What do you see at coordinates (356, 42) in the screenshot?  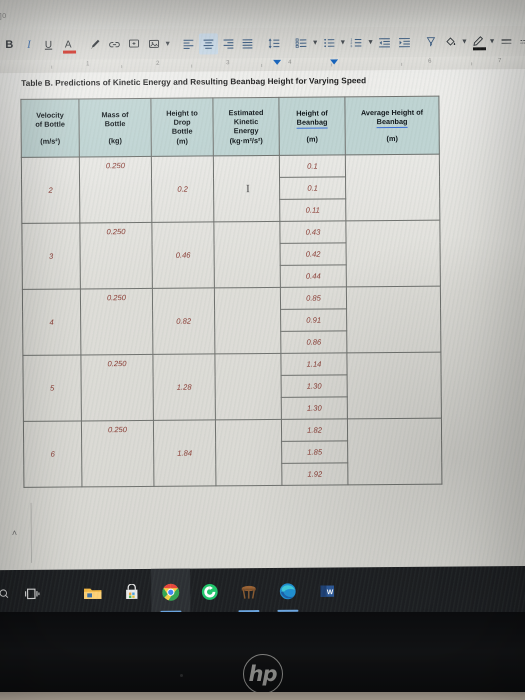 I see `numbered-list-button: 1 2 3` at bounding box center [356, 42].